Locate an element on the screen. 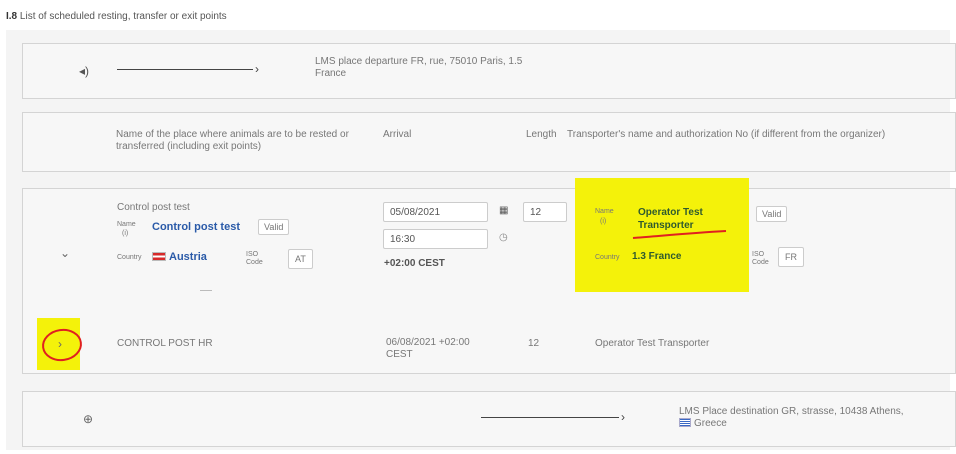 This screenshot has width=956, height=454. control-post-name: Control post test is located at coordinates (196, 227).